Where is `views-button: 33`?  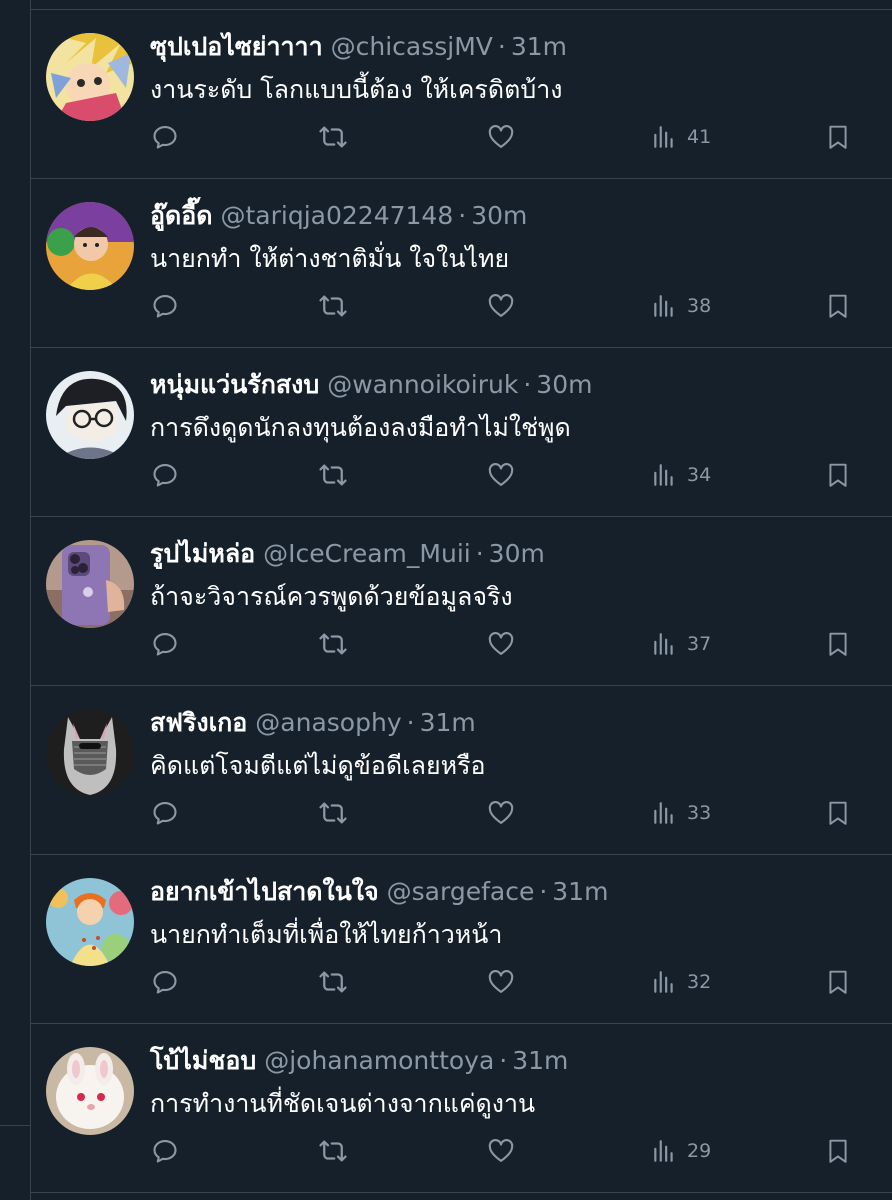 views-button: 33 is located at coordinates (706, 813).